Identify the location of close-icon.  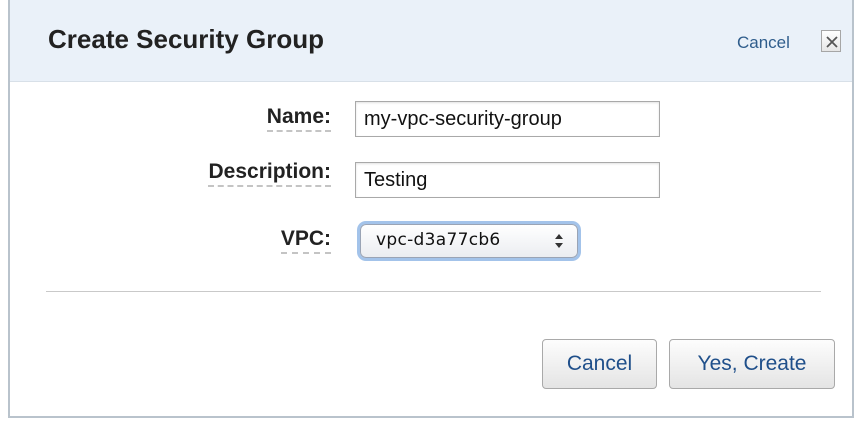
(832, 42).